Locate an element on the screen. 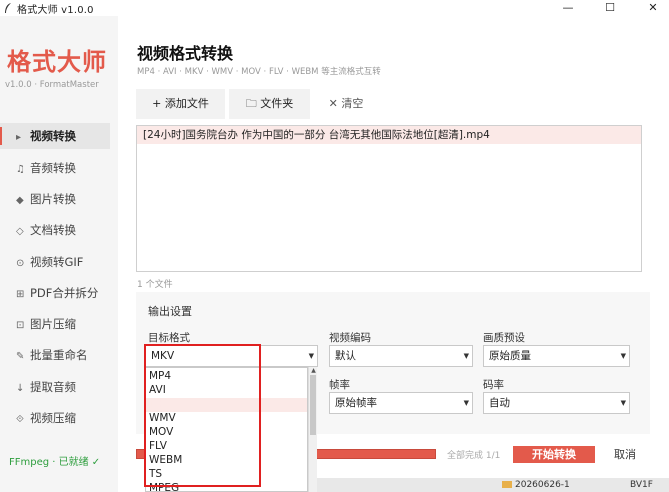 The height and width of the screenshot is (492, 669). sidebar-item-extract-audio: ↓ 提取音频 is located at coordinates (55, 387).